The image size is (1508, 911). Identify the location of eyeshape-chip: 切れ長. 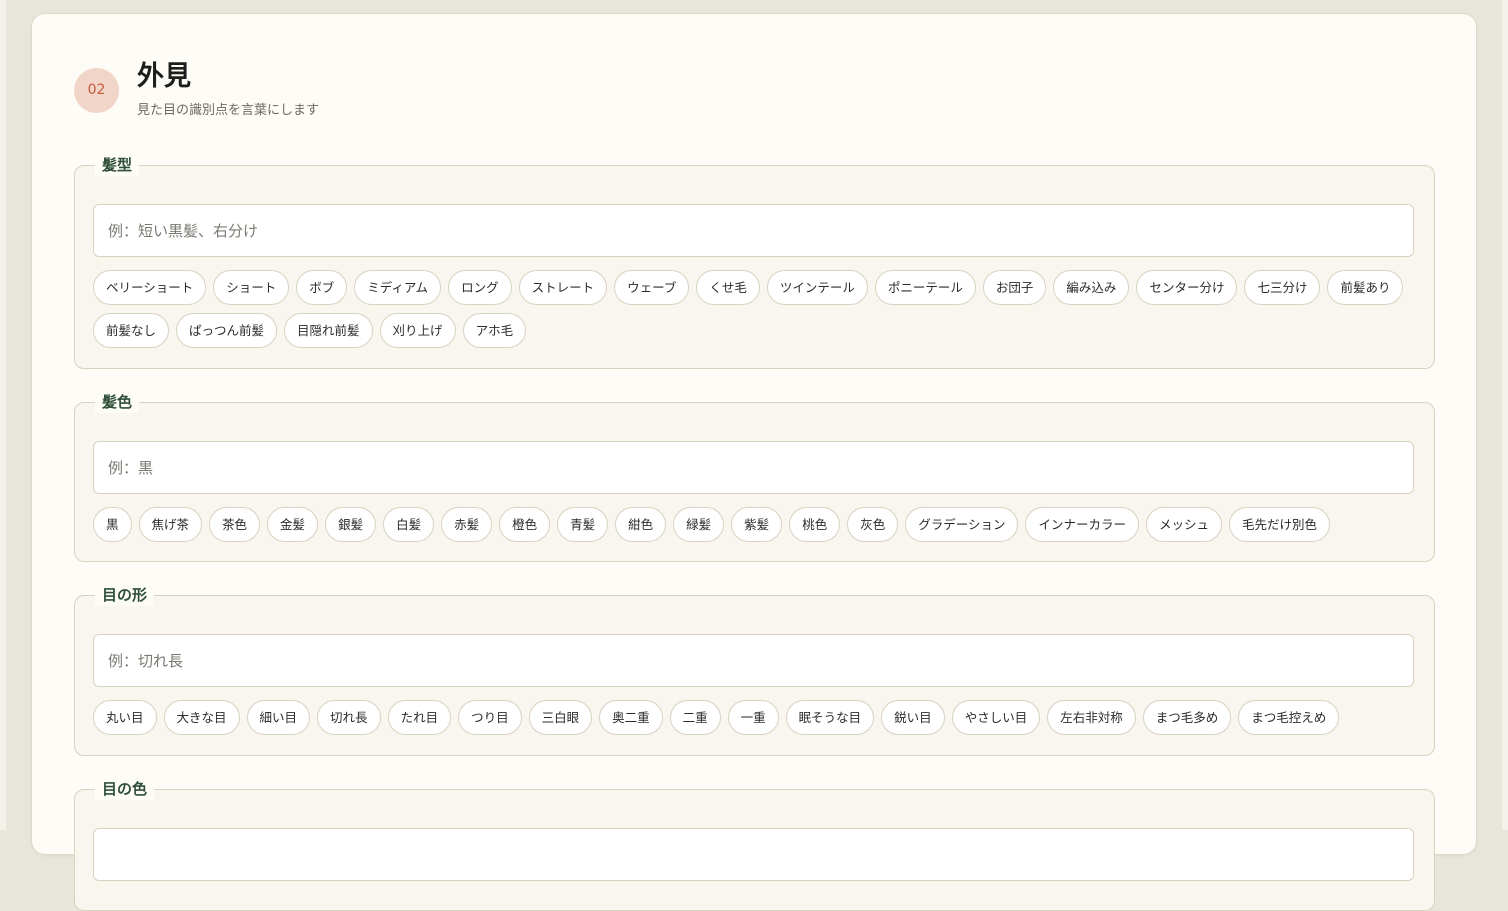
(349, 717).